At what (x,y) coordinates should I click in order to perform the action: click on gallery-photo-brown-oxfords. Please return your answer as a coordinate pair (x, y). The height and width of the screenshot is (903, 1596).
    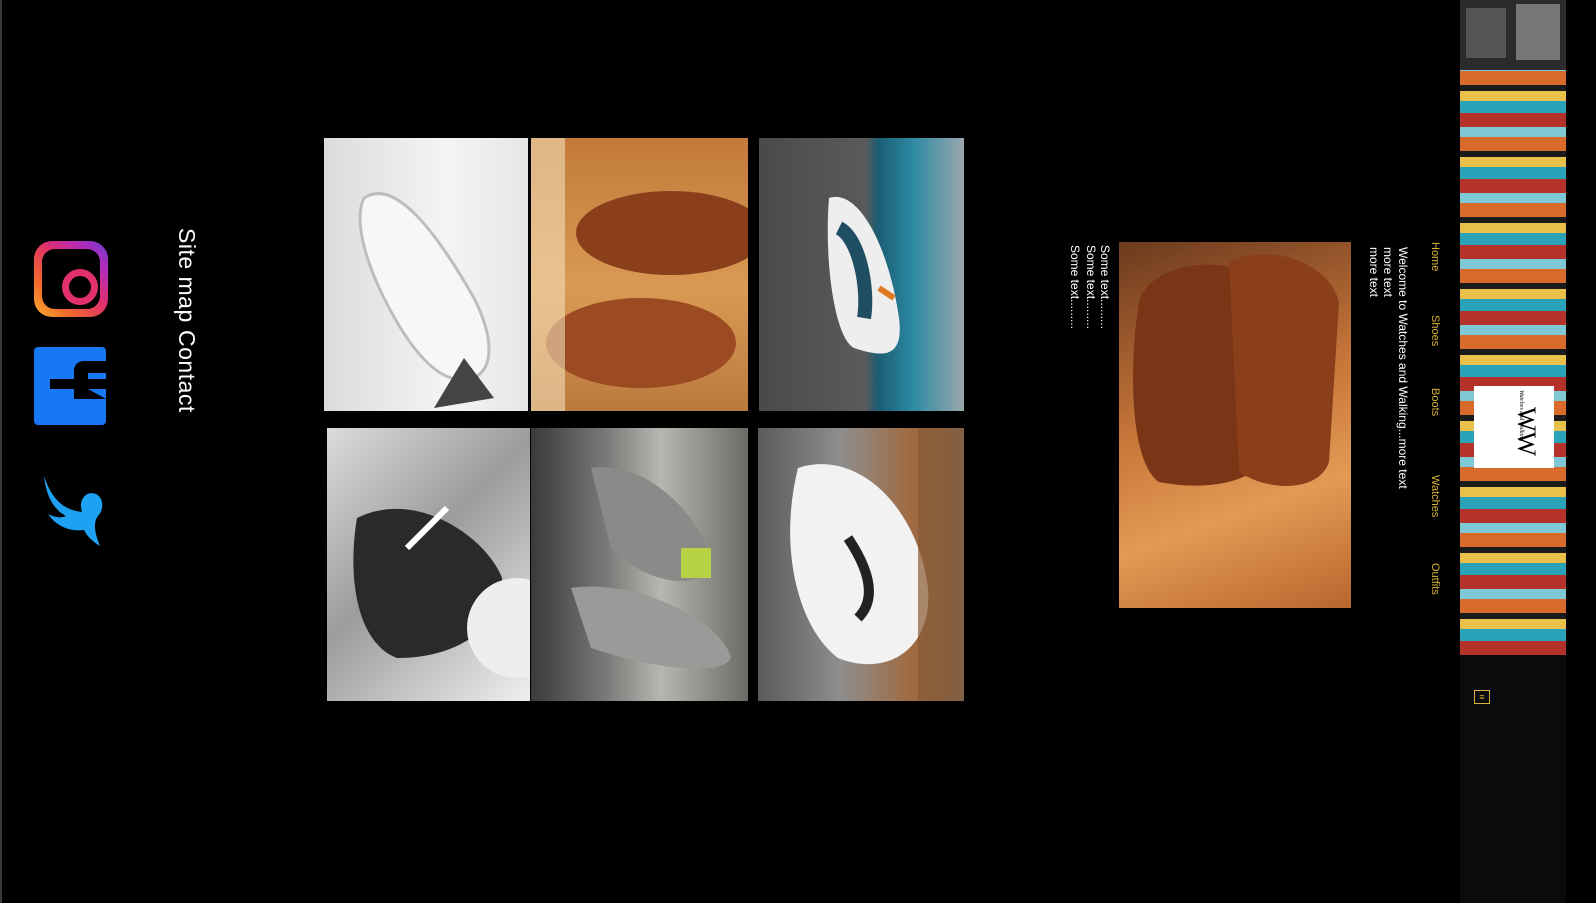
    Looking at the image, I should click on (639, 274).